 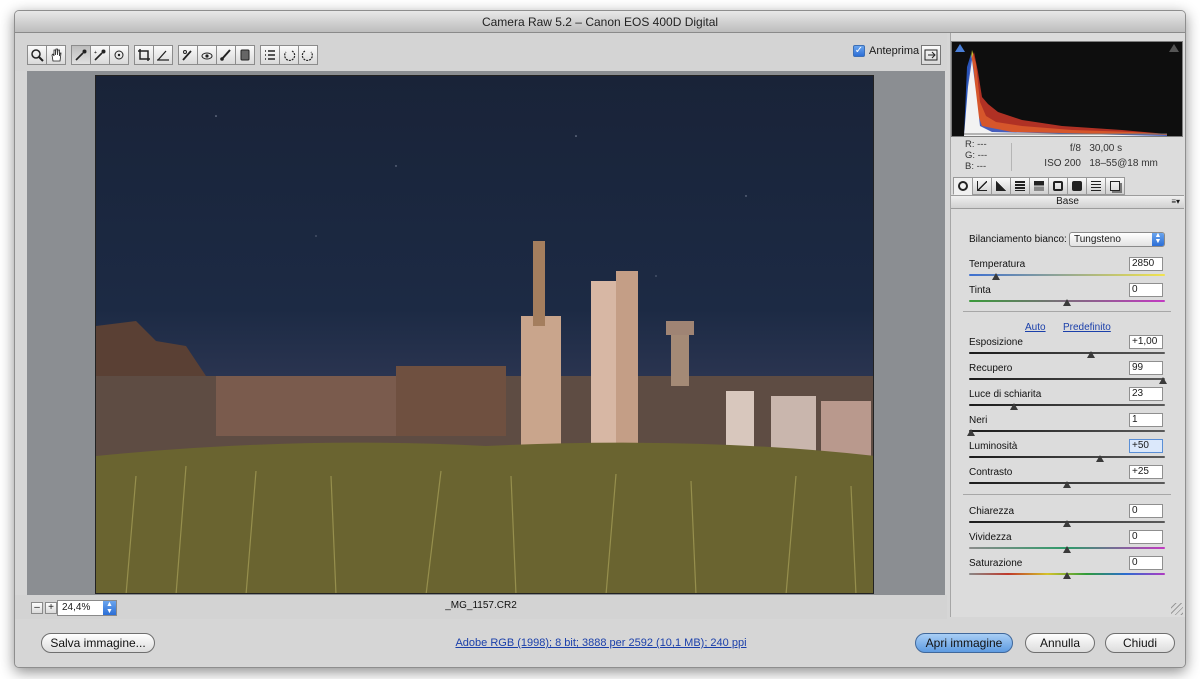 I want to click on crop-icon, so click(x=144, y=55).